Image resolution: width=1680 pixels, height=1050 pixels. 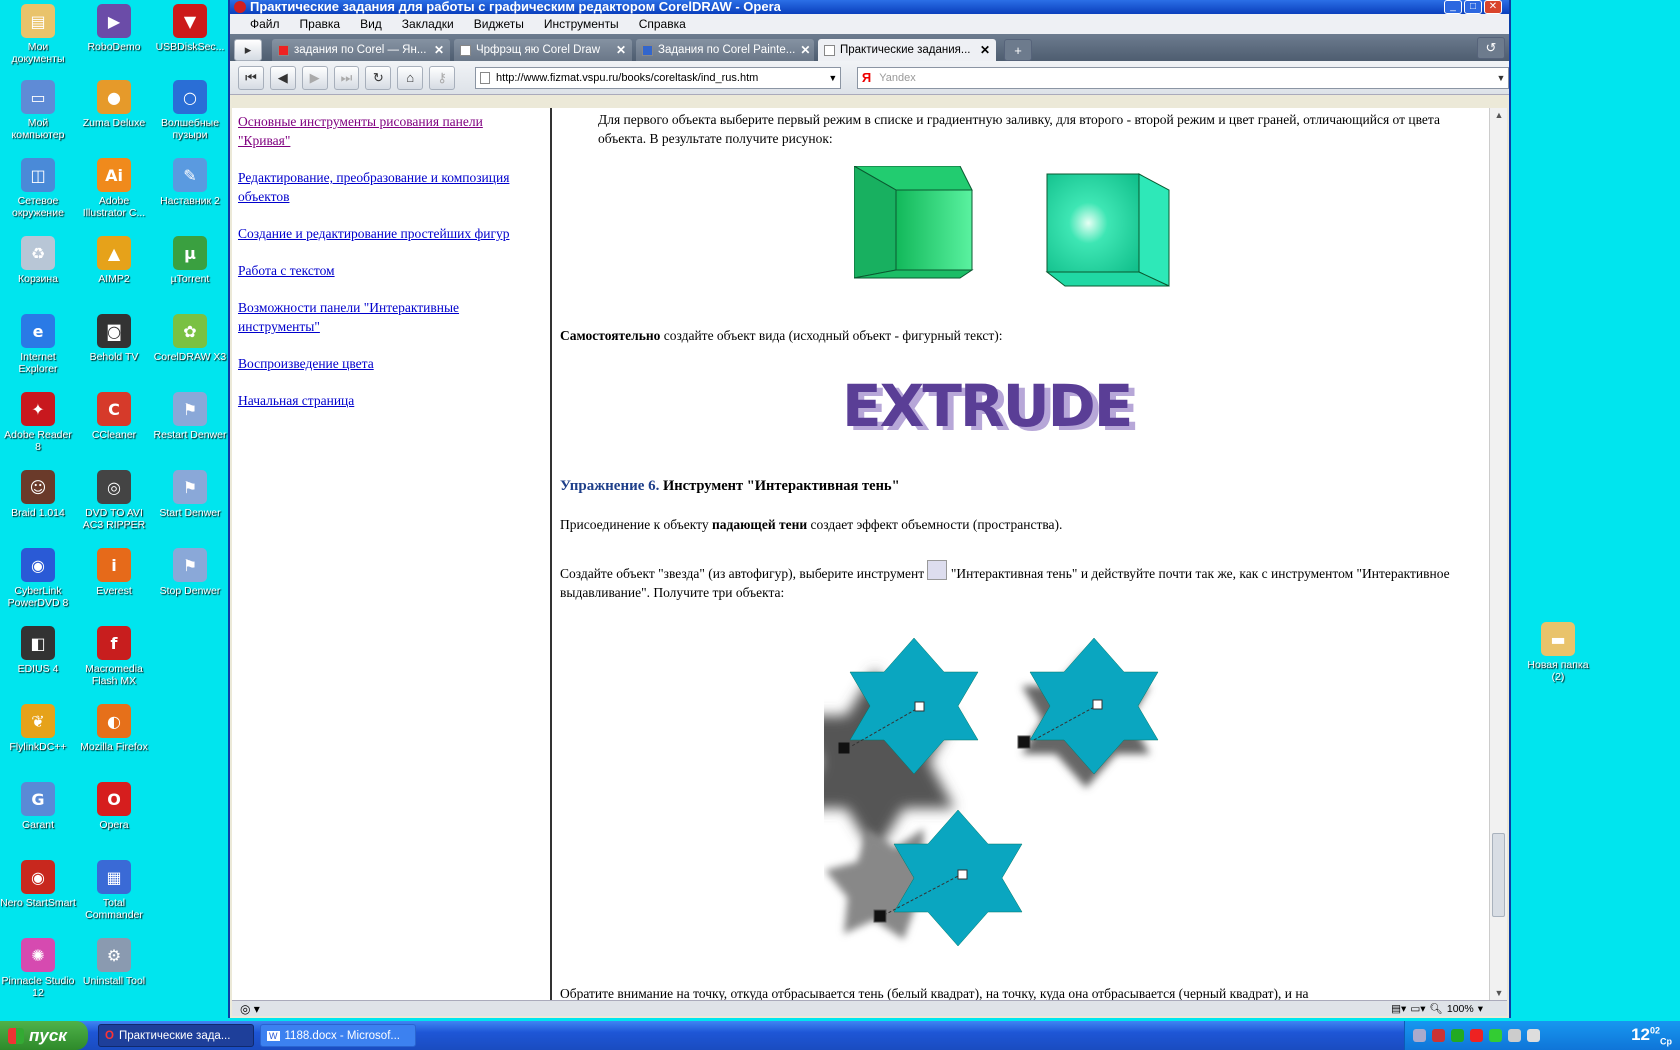 What do you see at coordinates (410, 77) in the screenshot?
I see `home-button: ⌂` at bounding box center [410, 77].